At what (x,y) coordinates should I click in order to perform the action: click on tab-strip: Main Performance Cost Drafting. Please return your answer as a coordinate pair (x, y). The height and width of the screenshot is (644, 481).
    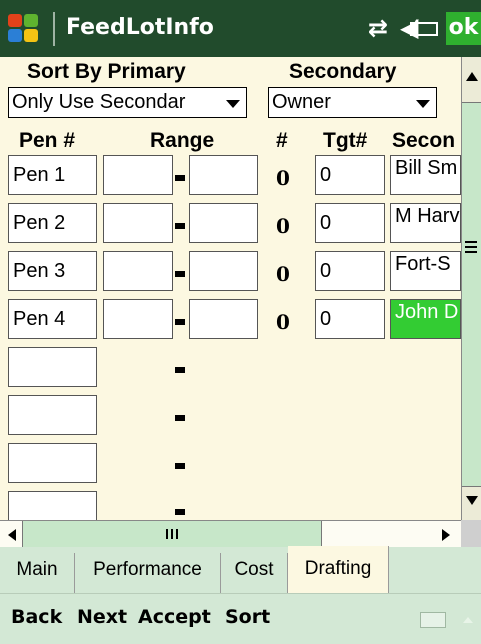
    Looking at the image, I should click on (240, 569).